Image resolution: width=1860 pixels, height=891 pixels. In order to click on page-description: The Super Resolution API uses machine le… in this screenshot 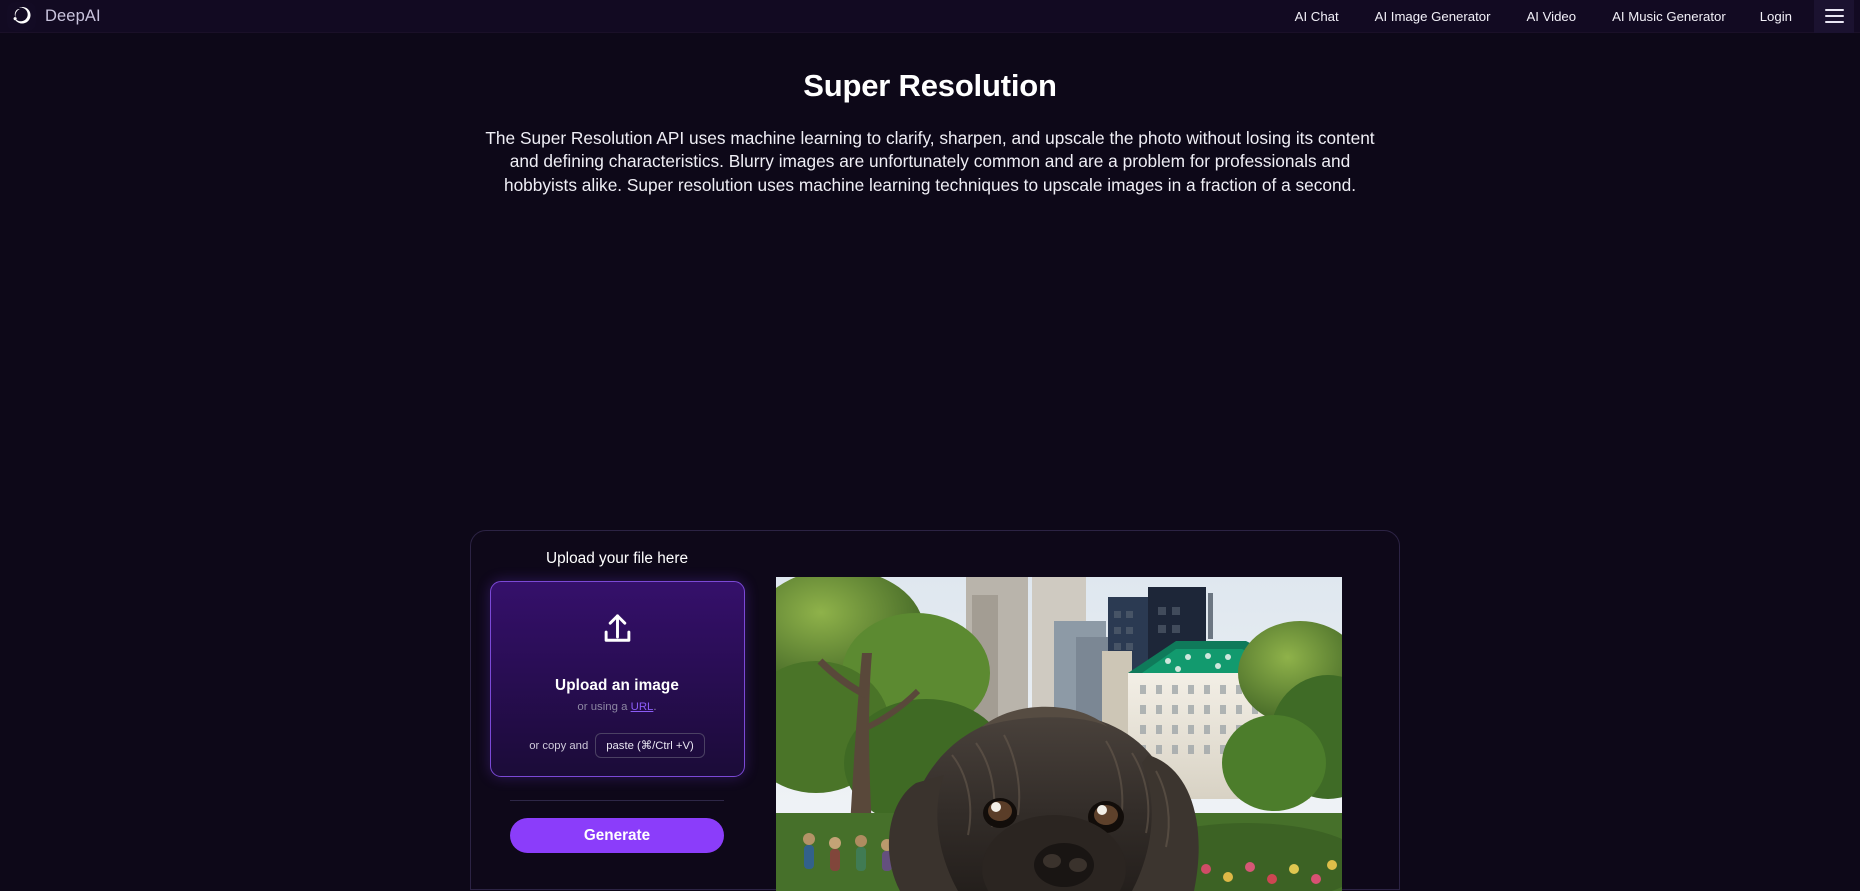, I will do `click(930, 161)`.